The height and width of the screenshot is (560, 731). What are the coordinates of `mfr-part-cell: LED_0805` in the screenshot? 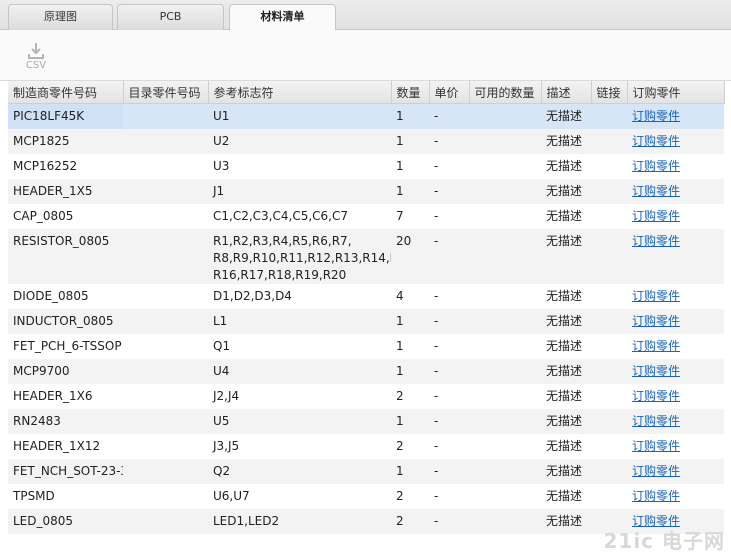 It's located at (65, 521).